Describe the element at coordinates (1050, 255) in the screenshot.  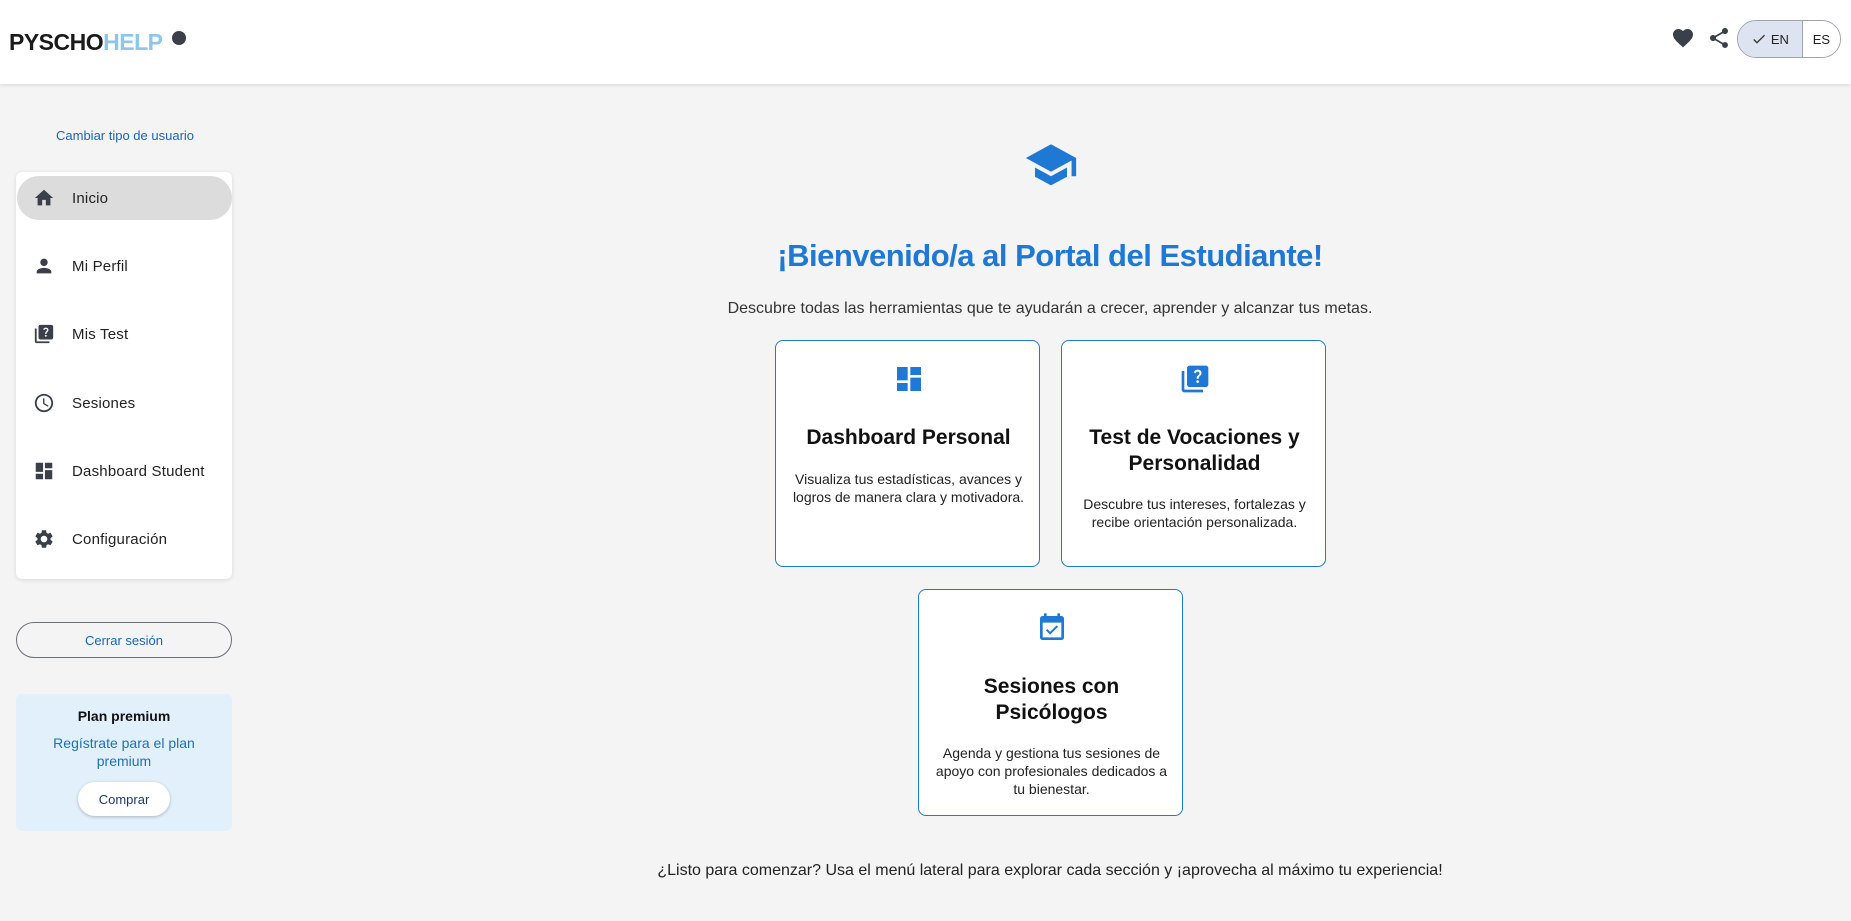
I see `page-title: ¡Bienvenido/a al Portal del Estudiante!` at that location.